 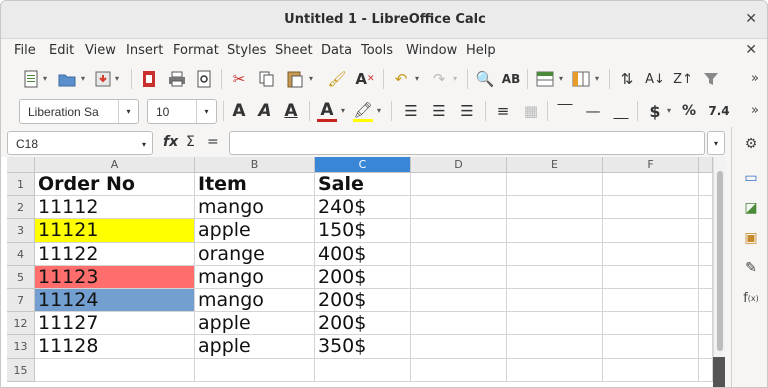 What do you see at coordinates (467, 143) in the screenshot?
I see `formula-input` at bounding box center [467, 143].